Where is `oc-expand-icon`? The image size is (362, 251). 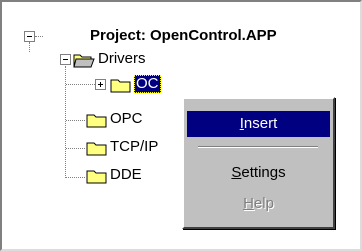 oc-expand-icon is located at coordinates (100, 84).